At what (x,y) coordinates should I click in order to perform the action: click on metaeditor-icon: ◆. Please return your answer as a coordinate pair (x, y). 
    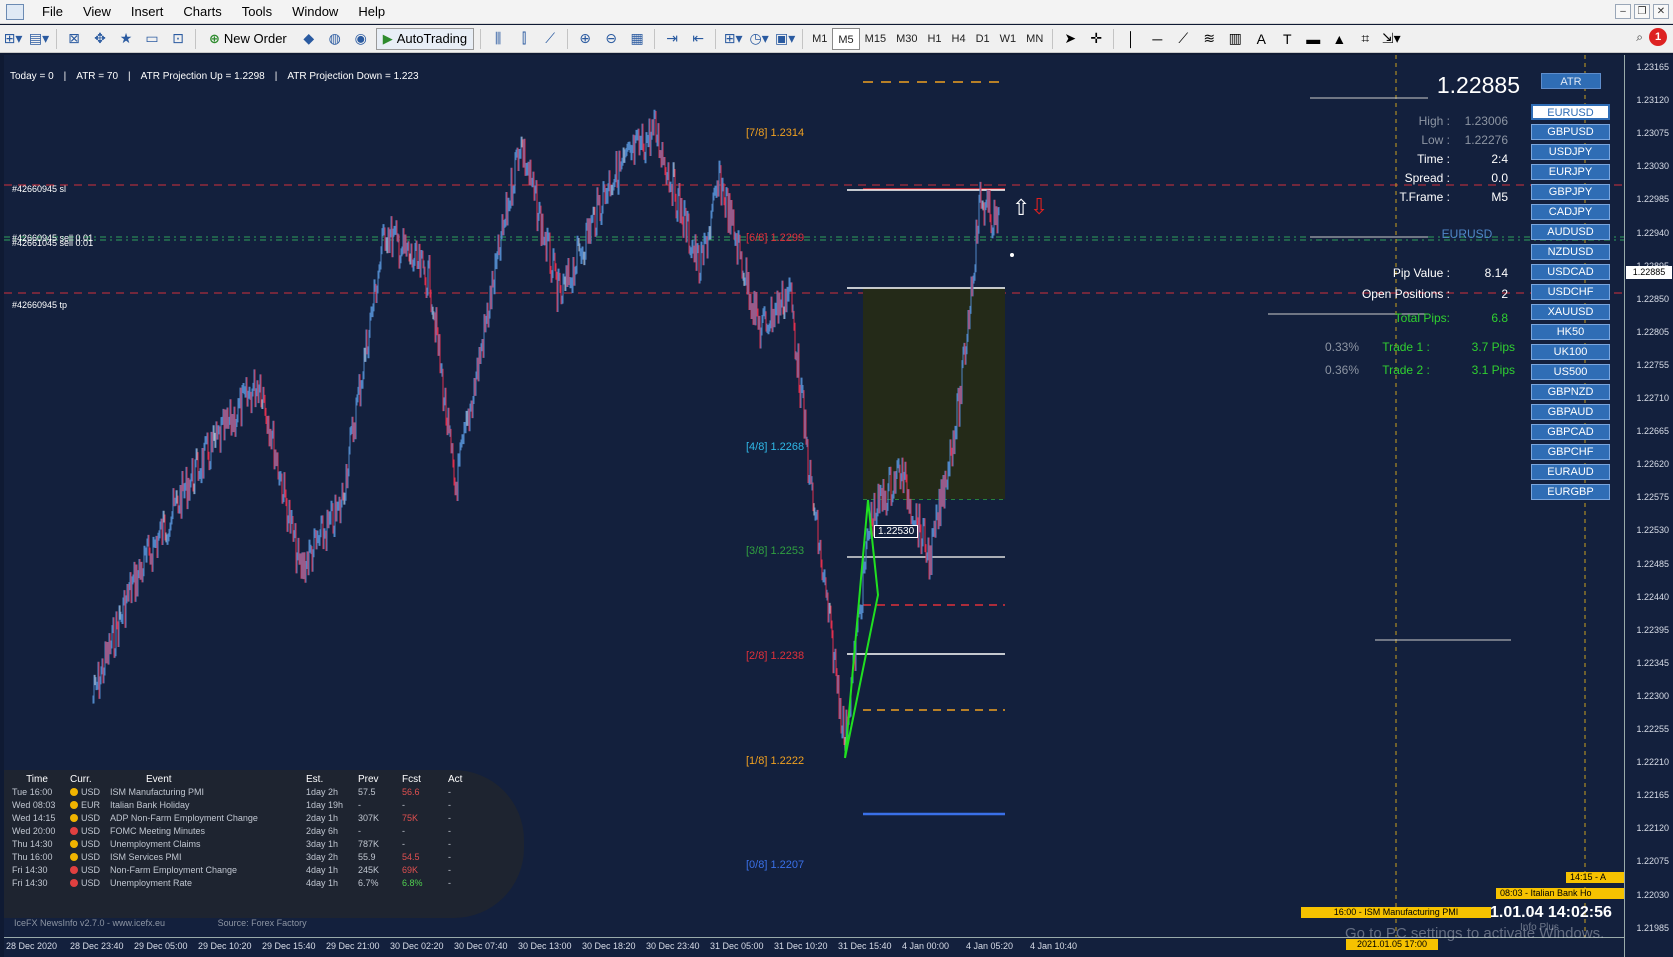
    Looking at the image, I should click on (309, 39).